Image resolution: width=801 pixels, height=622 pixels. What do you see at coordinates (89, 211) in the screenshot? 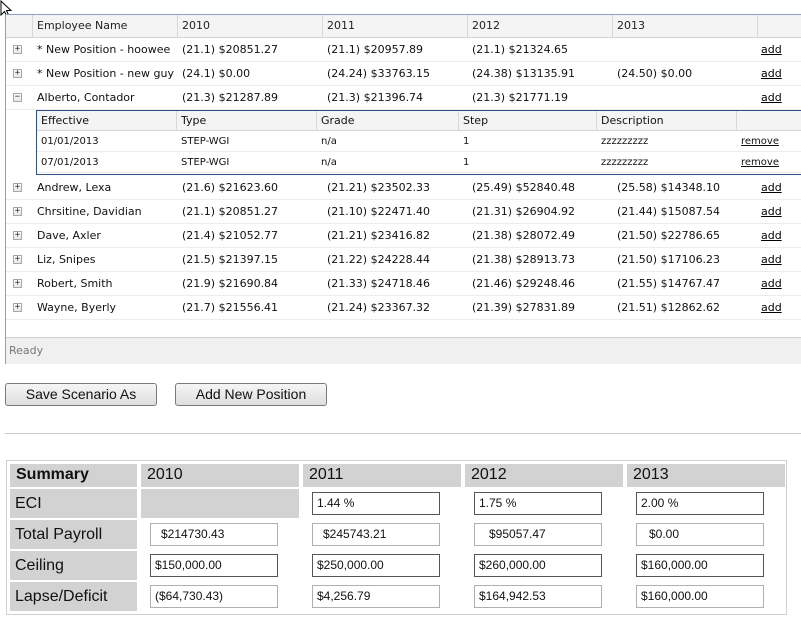
I see `employee-name: Chrsitine, Davidian` at bounding box center [89, 211].